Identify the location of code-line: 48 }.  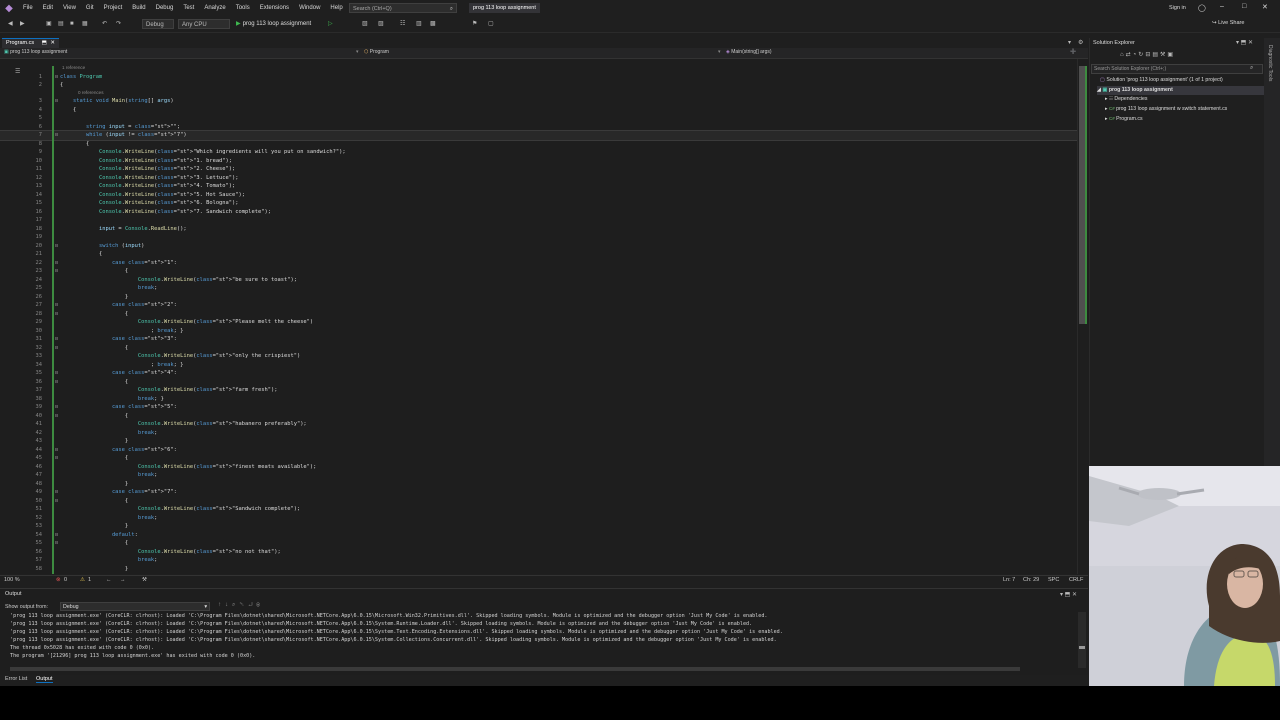
(538, 484).